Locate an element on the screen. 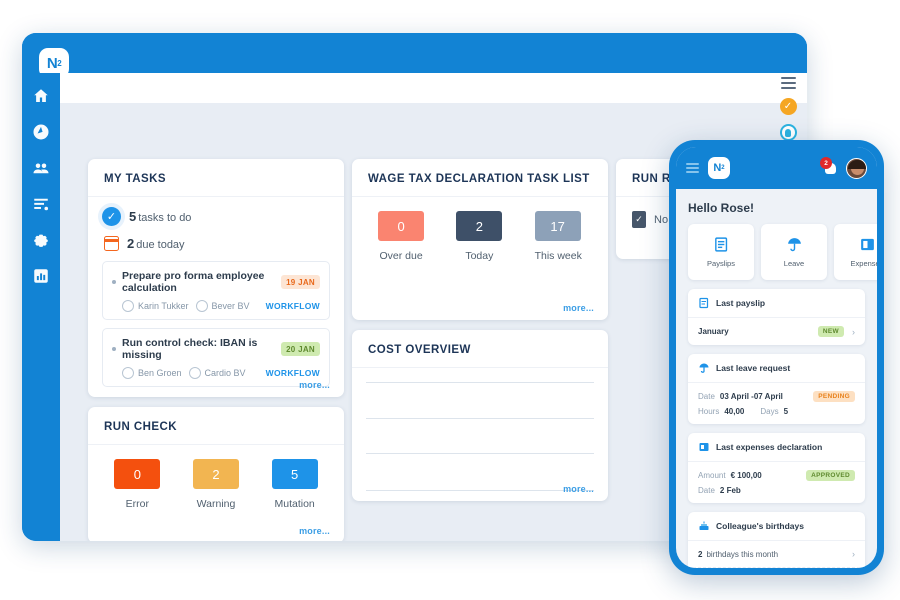  run-check-stats: 0 Error 2 Warning 5 Mutation is located at coordinates (216, 477).